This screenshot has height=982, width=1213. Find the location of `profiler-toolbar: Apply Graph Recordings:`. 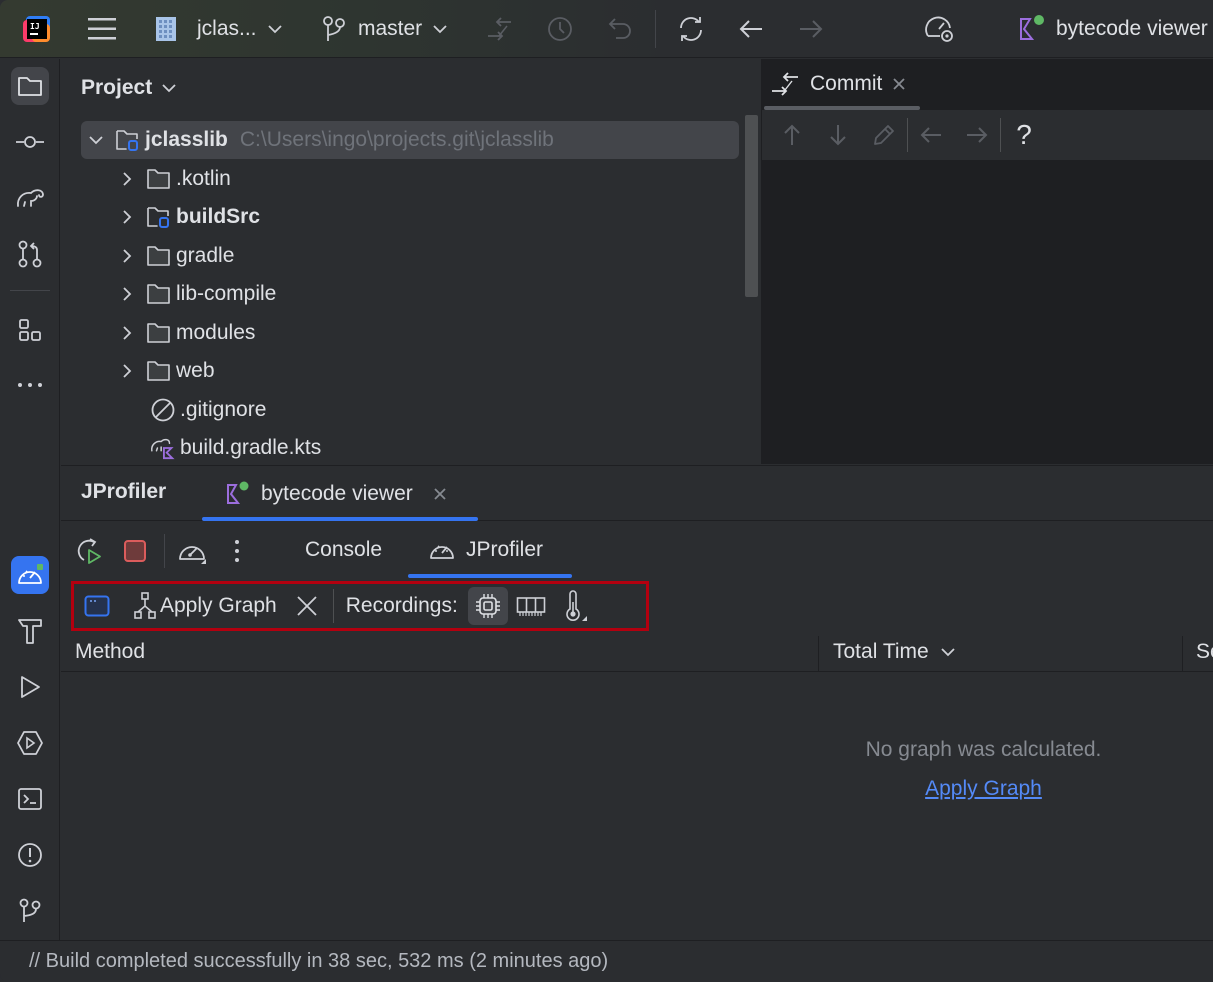

profiler-toolbar: Apply Graph Recordings: is located at coordinates (360, 606).